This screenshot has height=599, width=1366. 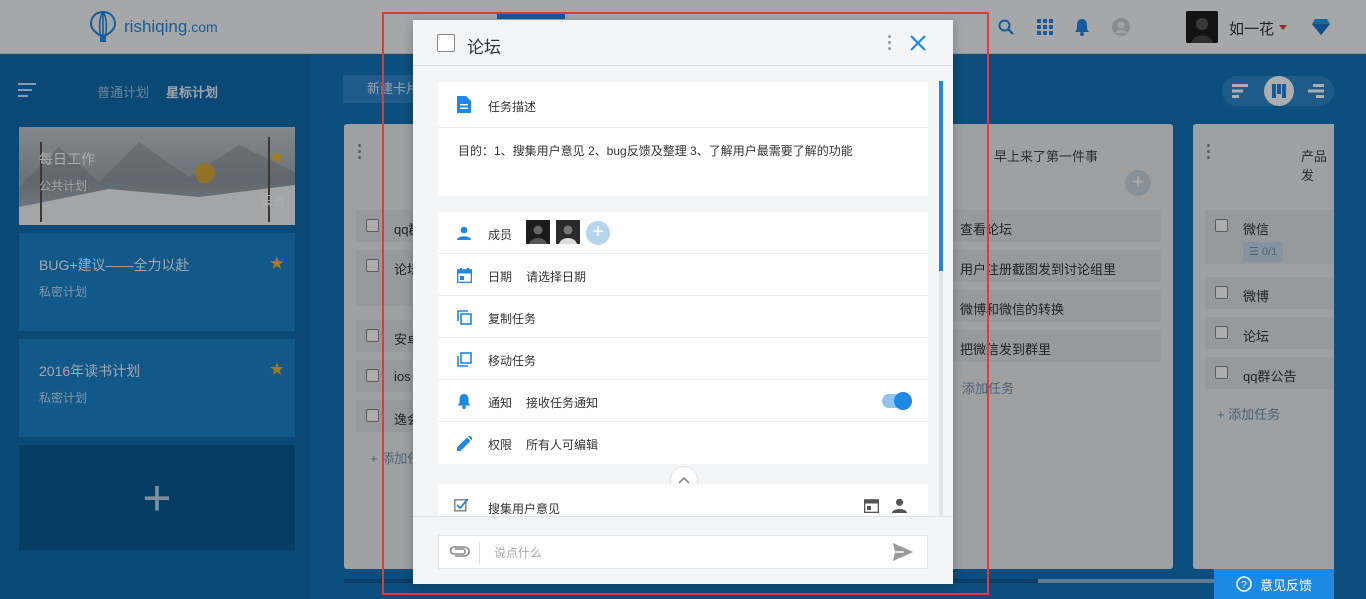 What do you see at coordinates (941, 176) in the screenshot?
I see `vertical-scrollbar-thumb` at bounding box center [941, 176].